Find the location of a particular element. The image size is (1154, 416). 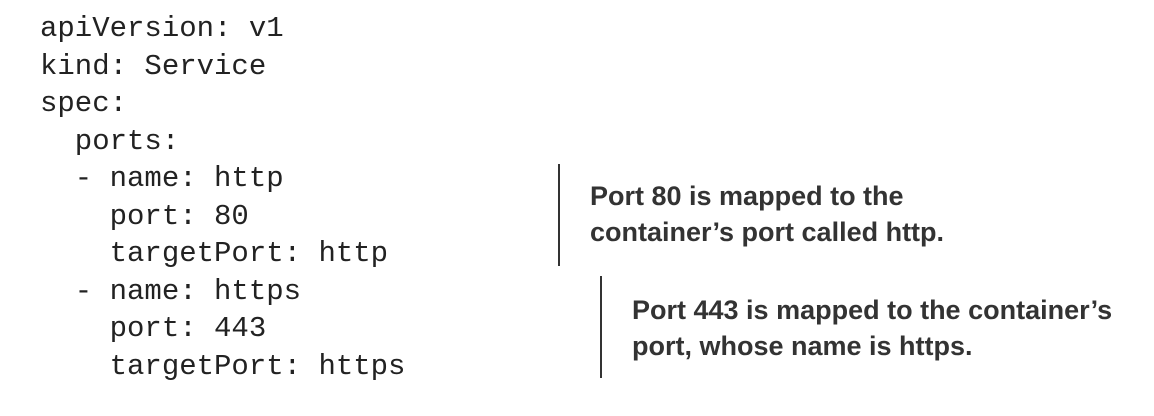

annotation-https-line-1: Port 443 is mapped to the container’s is located at coordinates (872, 310).